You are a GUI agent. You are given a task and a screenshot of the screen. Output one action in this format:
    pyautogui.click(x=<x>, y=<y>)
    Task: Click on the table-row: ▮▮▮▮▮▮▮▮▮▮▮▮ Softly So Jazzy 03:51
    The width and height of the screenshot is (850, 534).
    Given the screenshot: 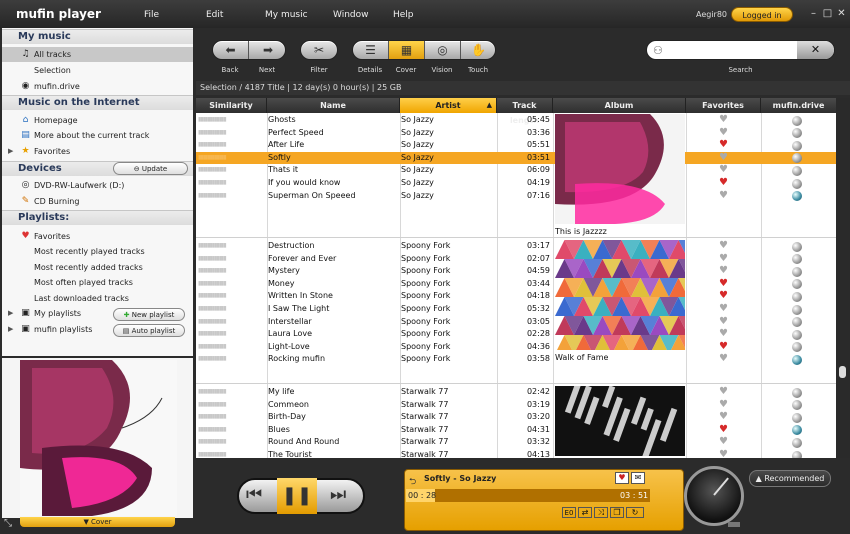 What is the action you would take?
    pyautogui.click(x=516, y=158)
    